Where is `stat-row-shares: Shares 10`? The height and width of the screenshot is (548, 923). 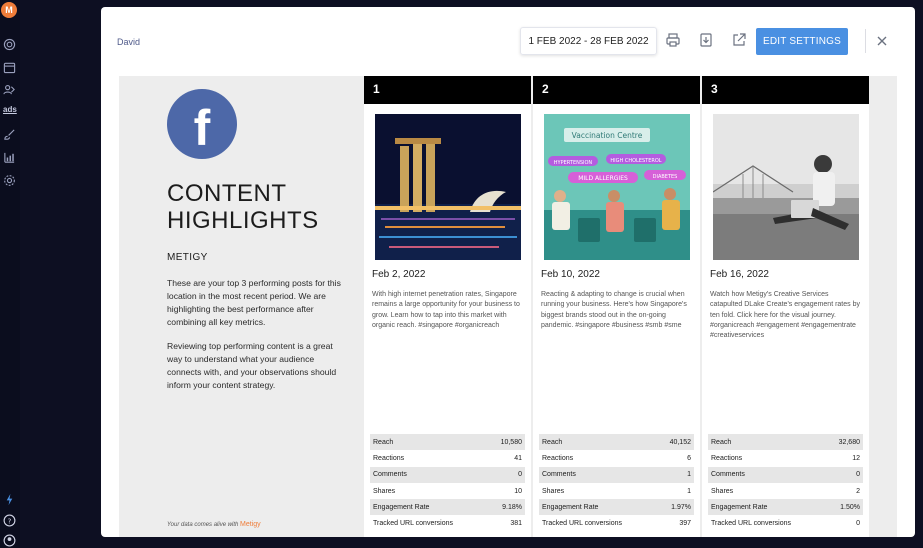 stat-row-shares: Shares 10 is located at coordinates (447, 491).